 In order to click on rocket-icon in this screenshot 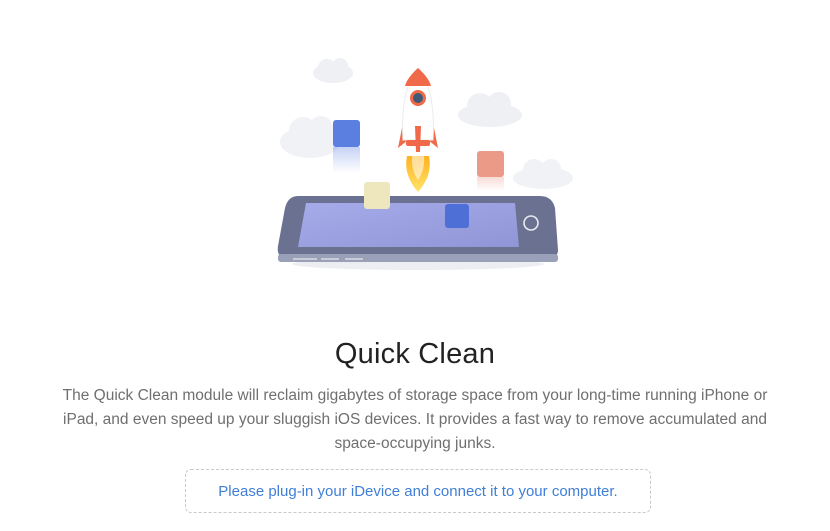, I will do `click(418, 129)`.